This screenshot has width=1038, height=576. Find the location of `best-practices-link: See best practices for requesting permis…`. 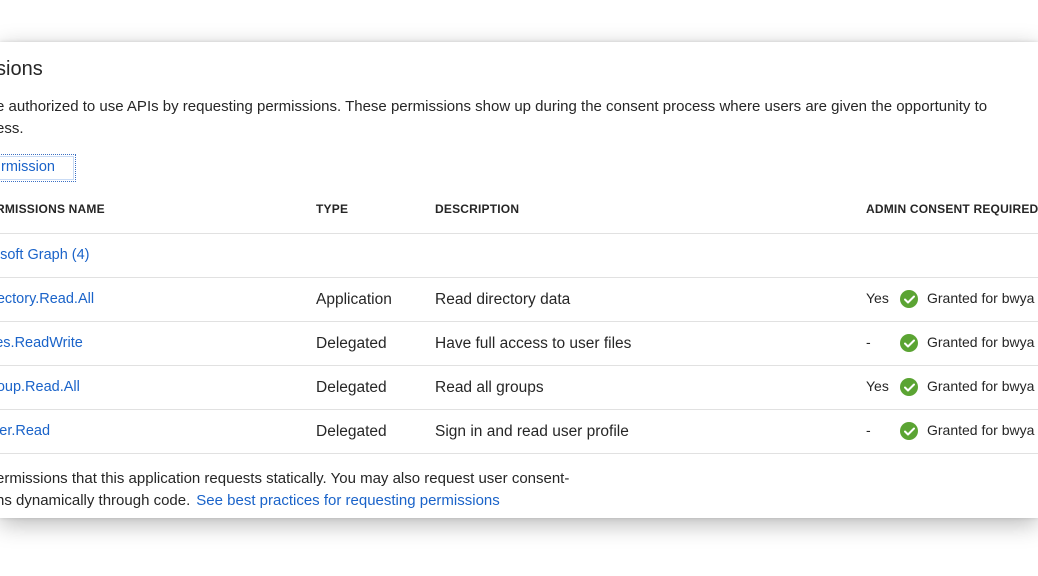

best-practices-link: See best practices for requesting permis… is located at coordinates (347, 500).